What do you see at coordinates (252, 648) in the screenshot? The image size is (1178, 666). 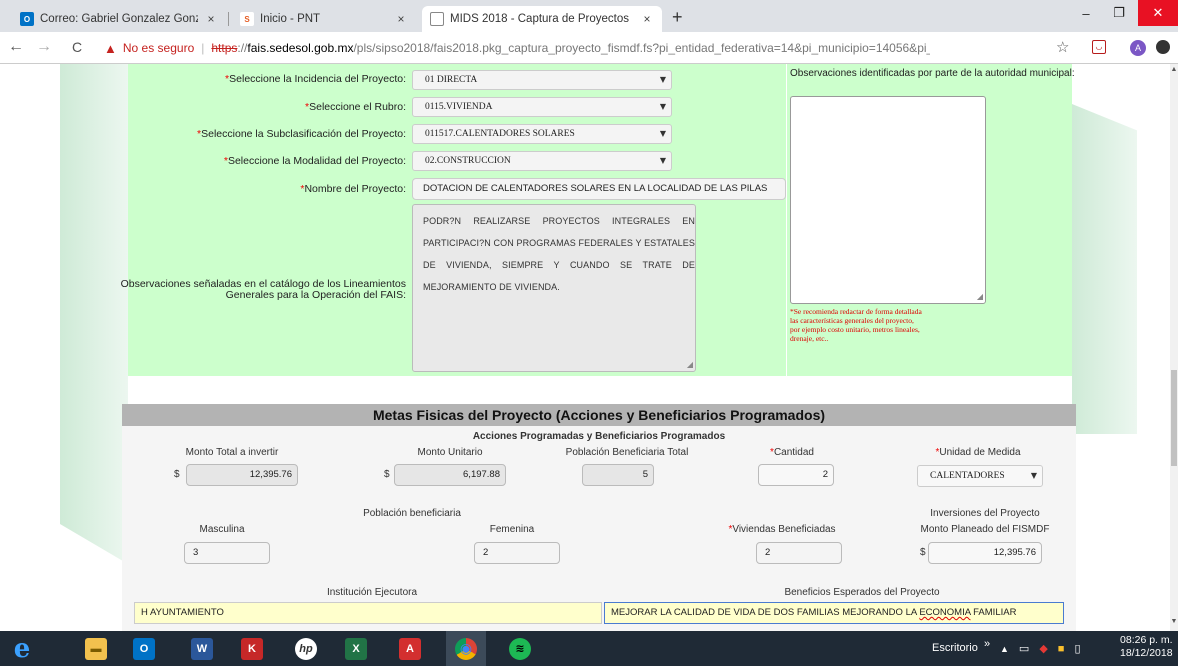 I see `pdf-taskbar-icon: K` at bounding box center [252, 648].